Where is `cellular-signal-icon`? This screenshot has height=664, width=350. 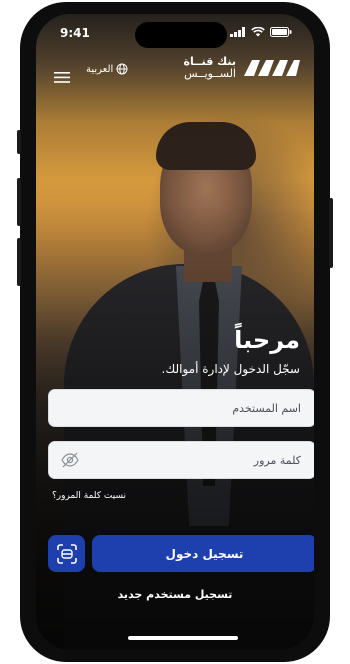
cellular-signal-icon is located at coordinates (237, 32).